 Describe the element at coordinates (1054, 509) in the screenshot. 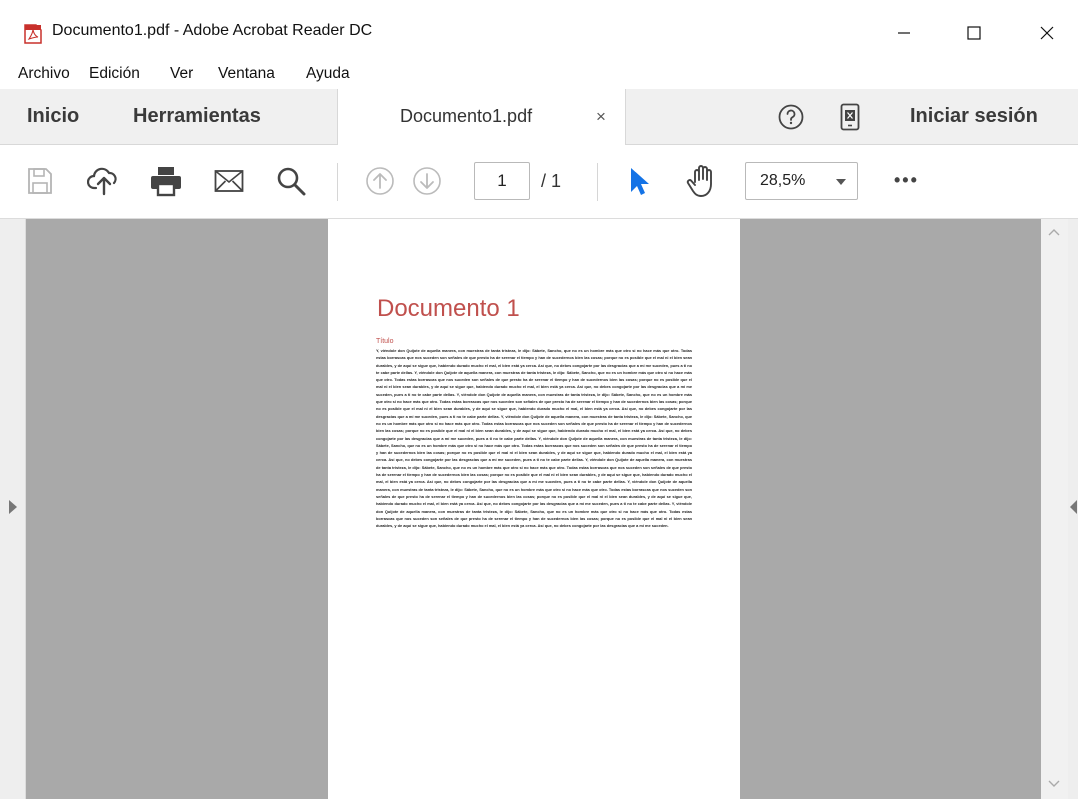

I see `vertical-scrollbar` at that location.